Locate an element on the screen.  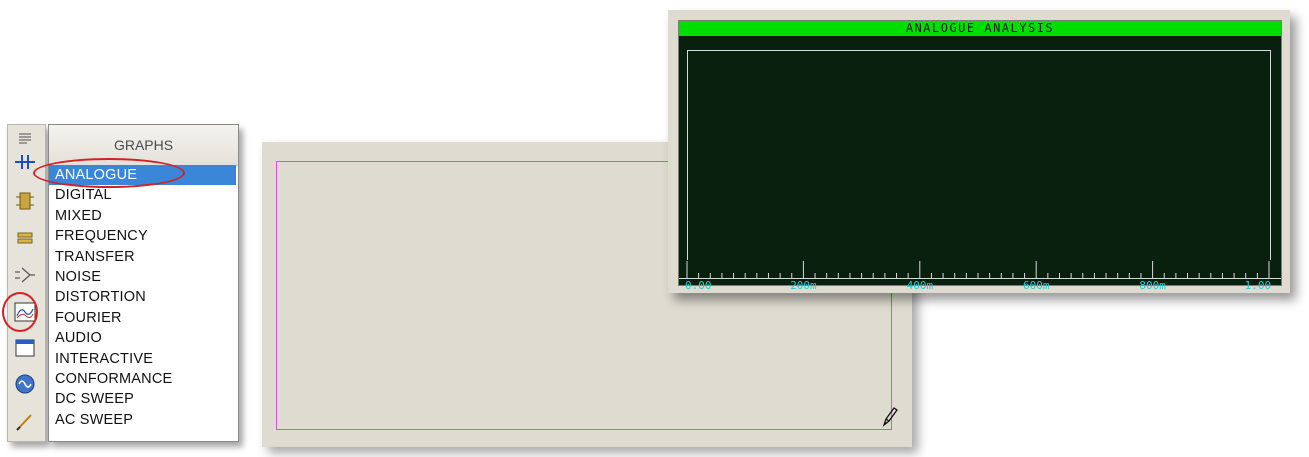
x-tick-label: 800m is located at coordinates (1152, 285).